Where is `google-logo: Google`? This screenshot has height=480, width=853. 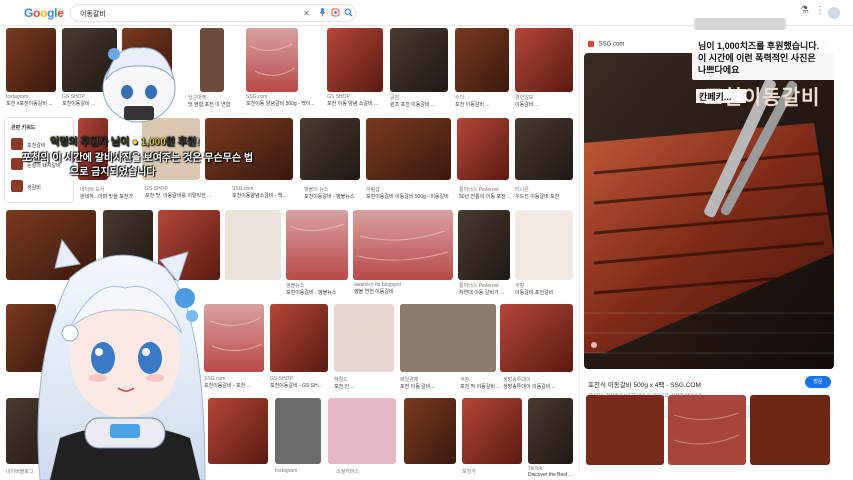
google-logo: Google is located at coordinates (44, 13).